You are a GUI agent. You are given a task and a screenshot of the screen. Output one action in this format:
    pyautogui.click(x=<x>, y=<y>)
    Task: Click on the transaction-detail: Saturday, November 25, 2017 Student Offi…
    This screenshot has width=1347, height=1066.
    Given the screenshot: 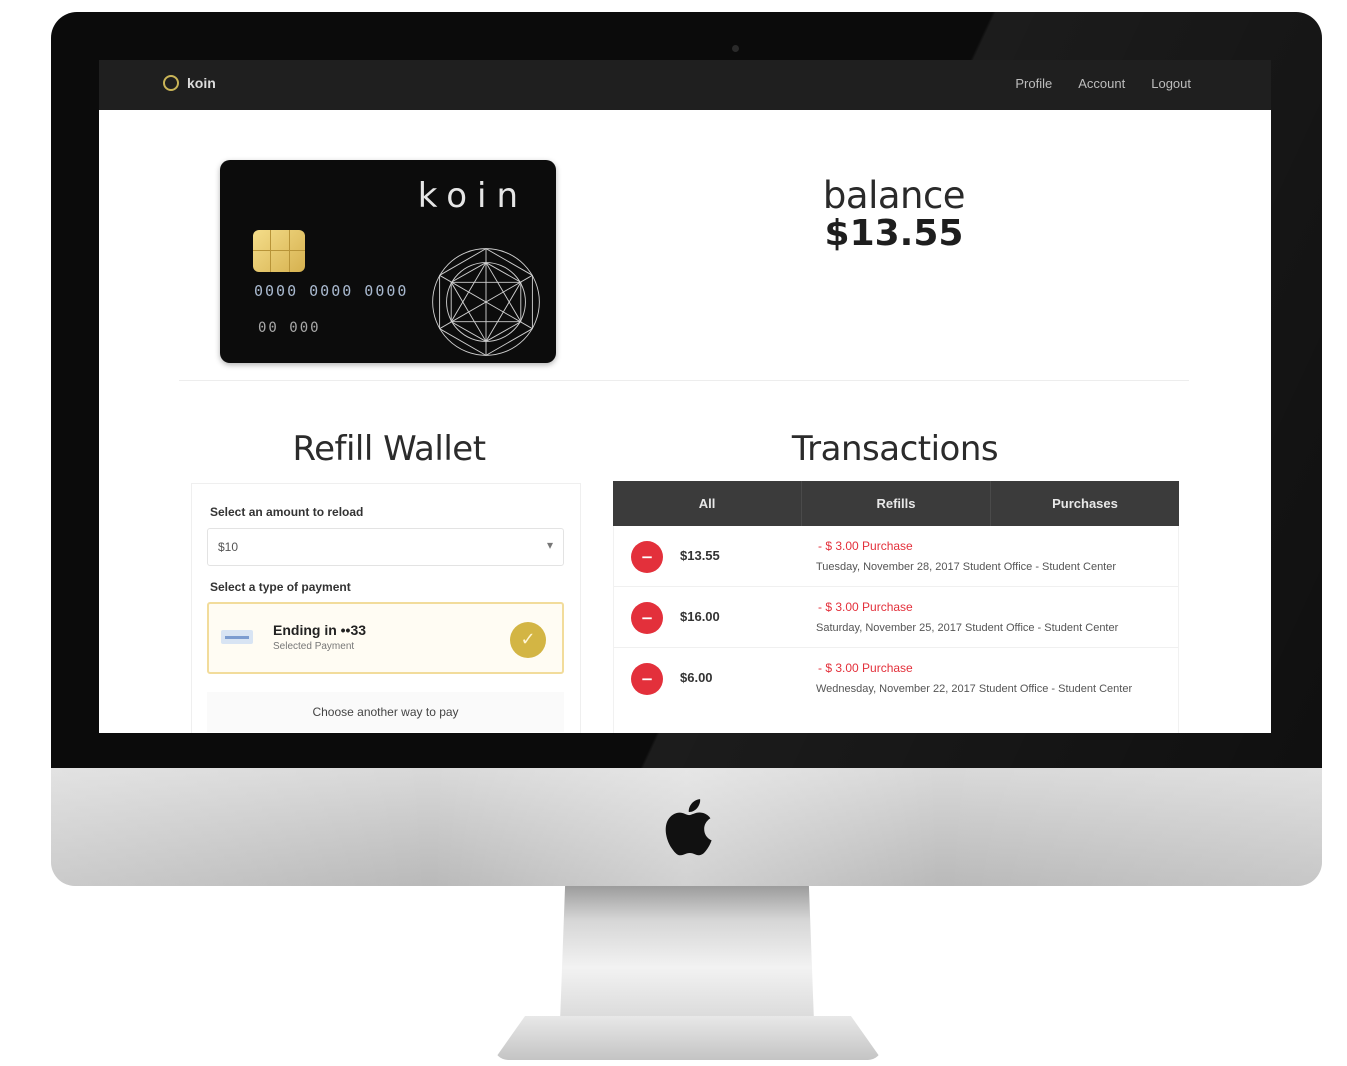 What is the action you would take?
    pyautogui.click(x=967, y=628)
    